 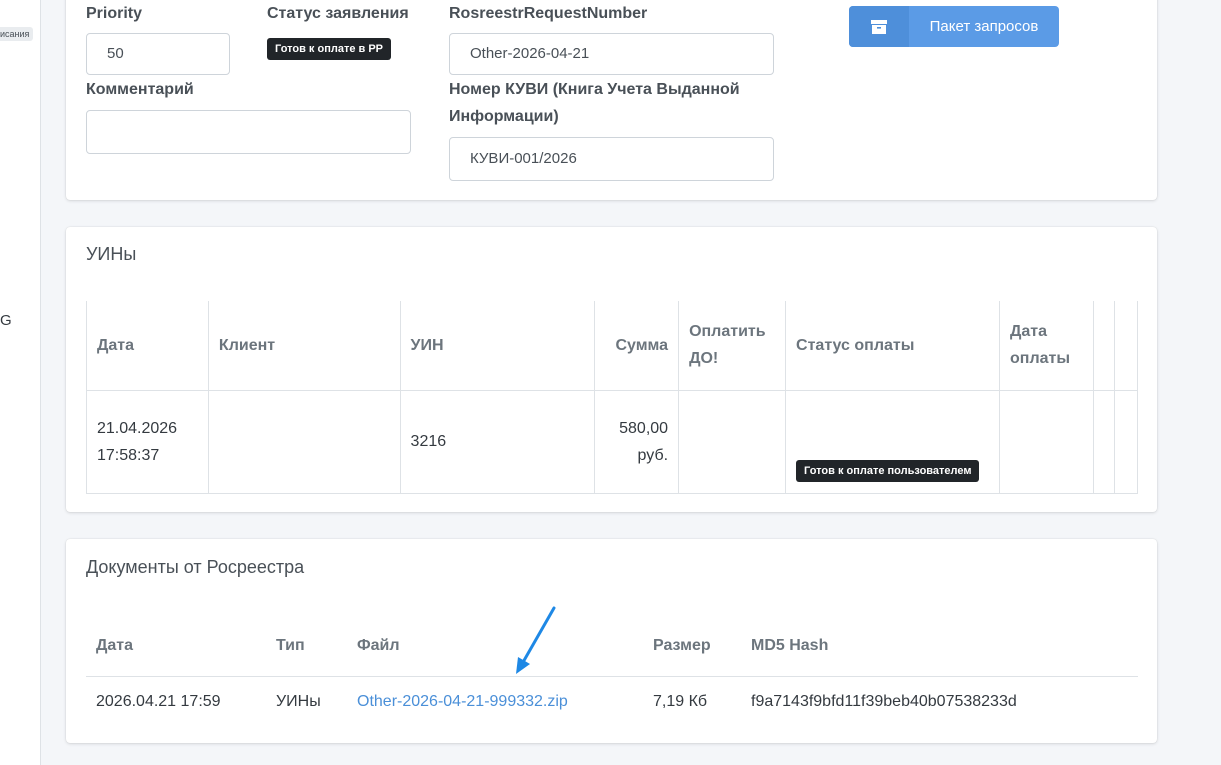 I want to click on documents-header-row: Дата Тип Файл Размер MD5 Hash, so click(x=612, y=646).